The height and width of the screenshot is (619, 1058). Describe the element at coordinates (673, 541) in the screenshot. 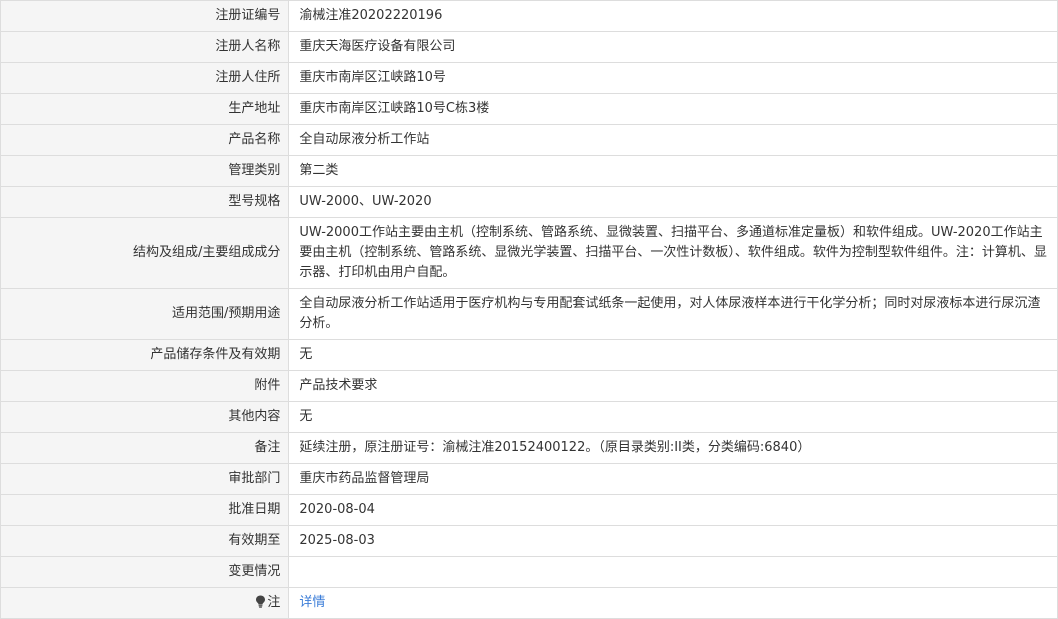

I see `field-value: 2025-08-03` at that location.